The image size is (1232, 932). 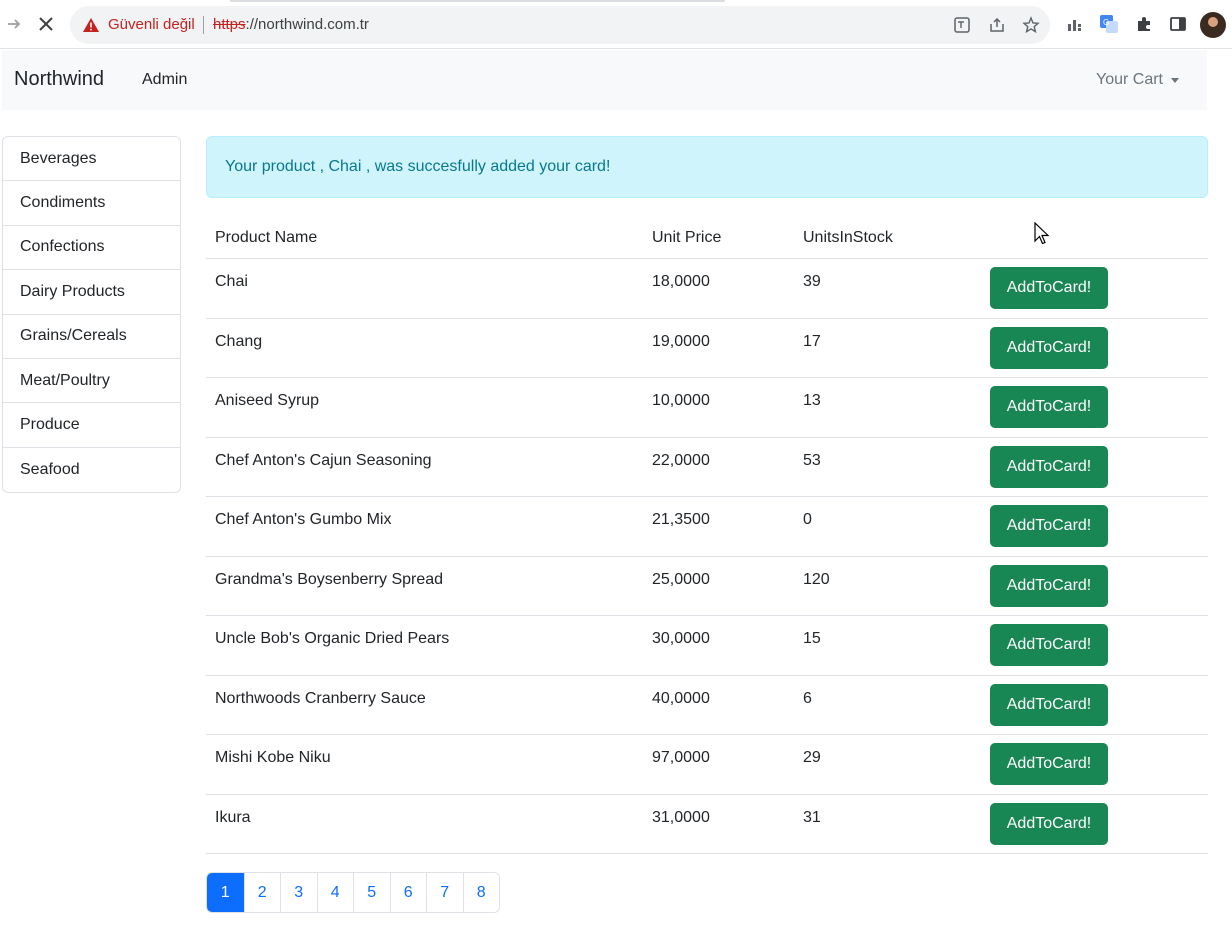 I want to click on category-item-produce: Produce, so click(x=91, y=425).